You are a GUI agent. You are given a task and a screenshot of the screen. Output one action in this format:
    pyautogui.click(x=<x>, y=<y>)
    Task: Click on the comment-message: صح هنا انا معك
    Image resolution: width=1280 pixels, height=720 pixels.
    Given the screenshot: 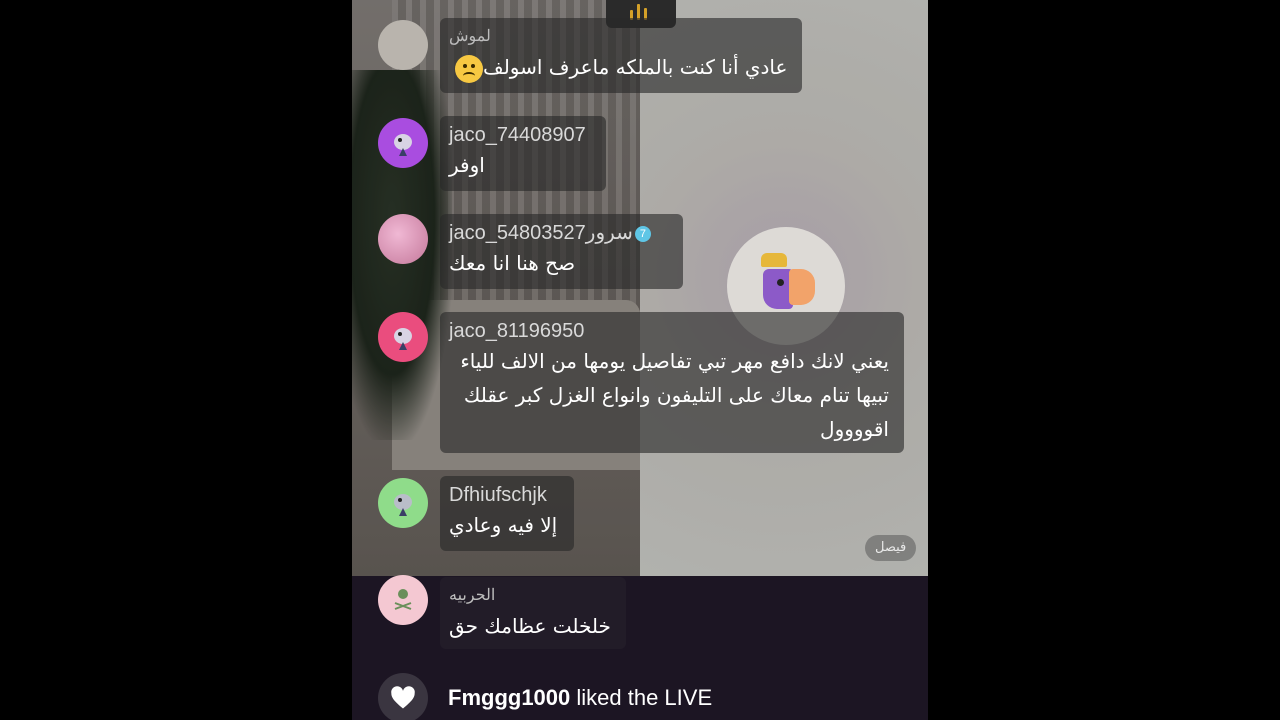 What is the action you would take?
    pyautogui.click(x=512, y=263)
    